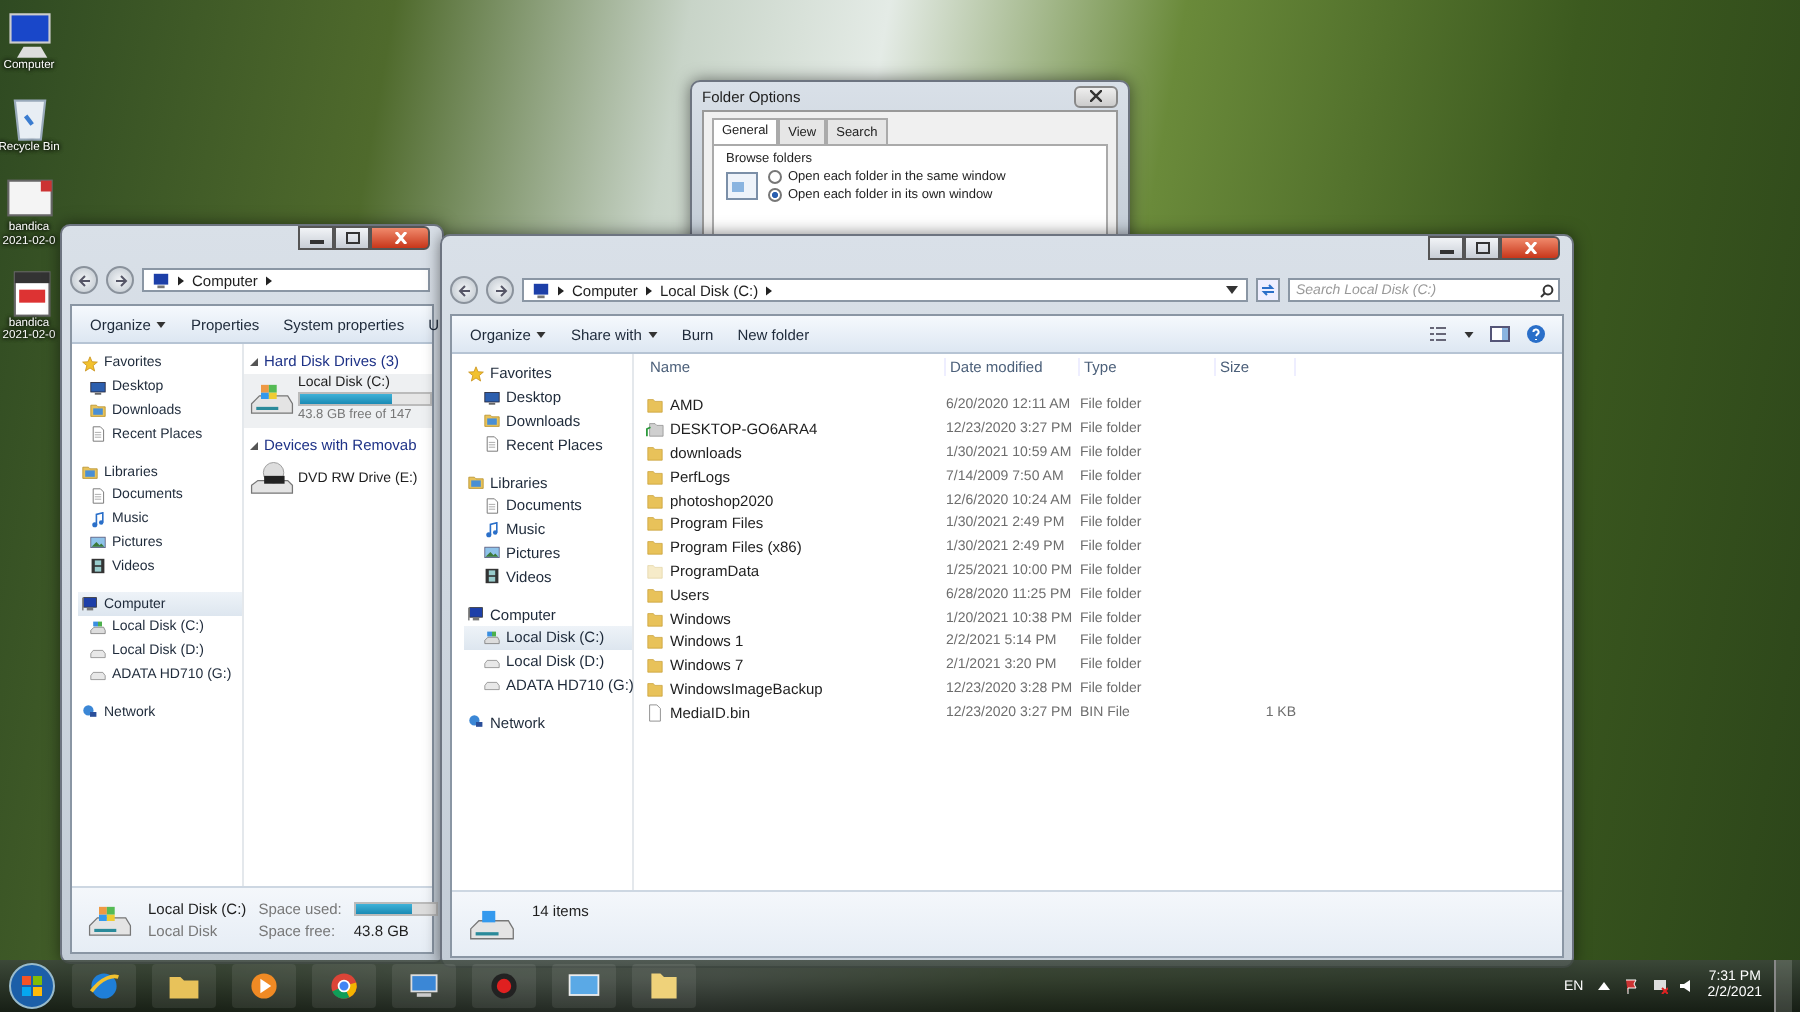 The image size is (1800, 1012). I want to click on window-icon, so click(742, 186).